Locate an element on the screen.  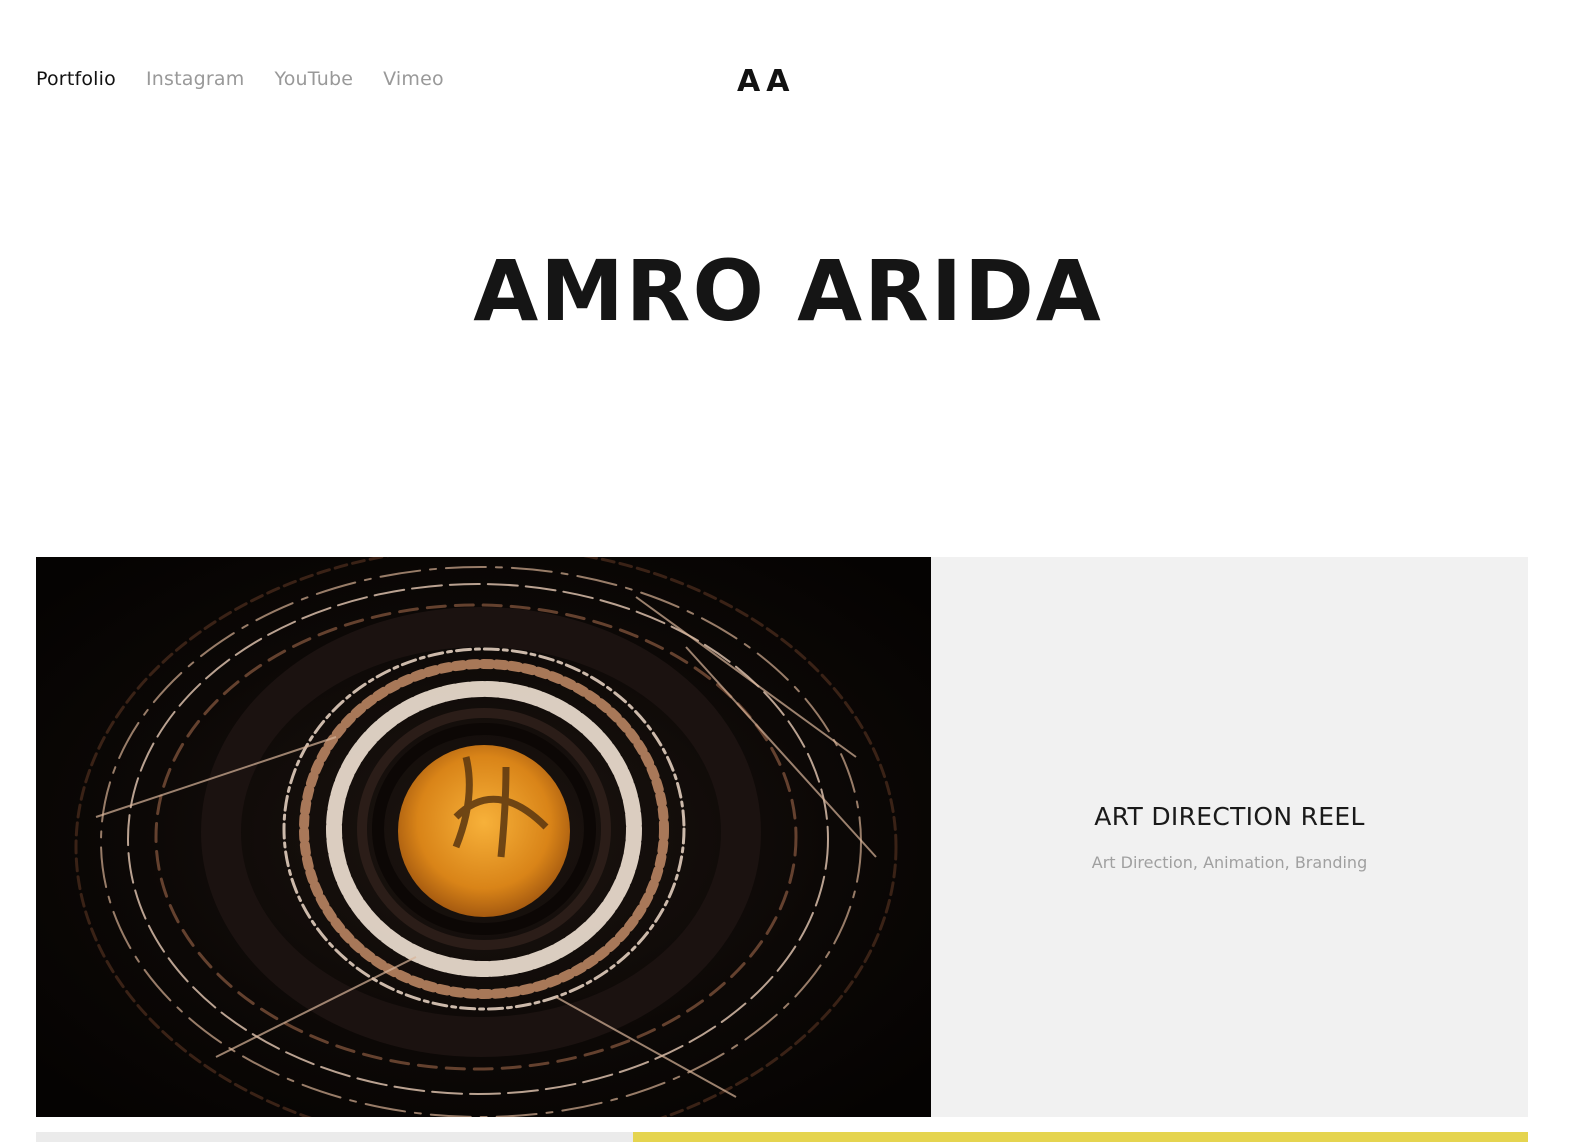
next-project-panel-preview is located at coordinates (334, 1137).